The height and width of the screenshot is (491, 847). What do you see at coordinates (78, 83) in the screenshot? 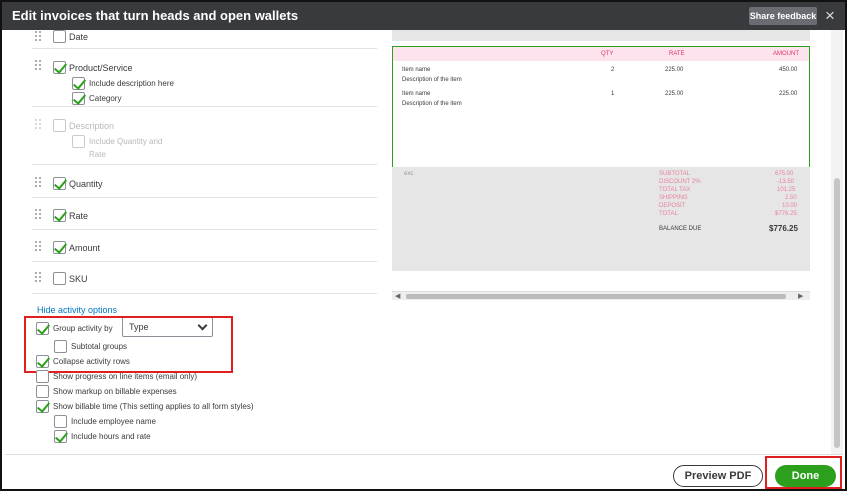
I see `include-description-checkbox` at bounding box center [78, 83].